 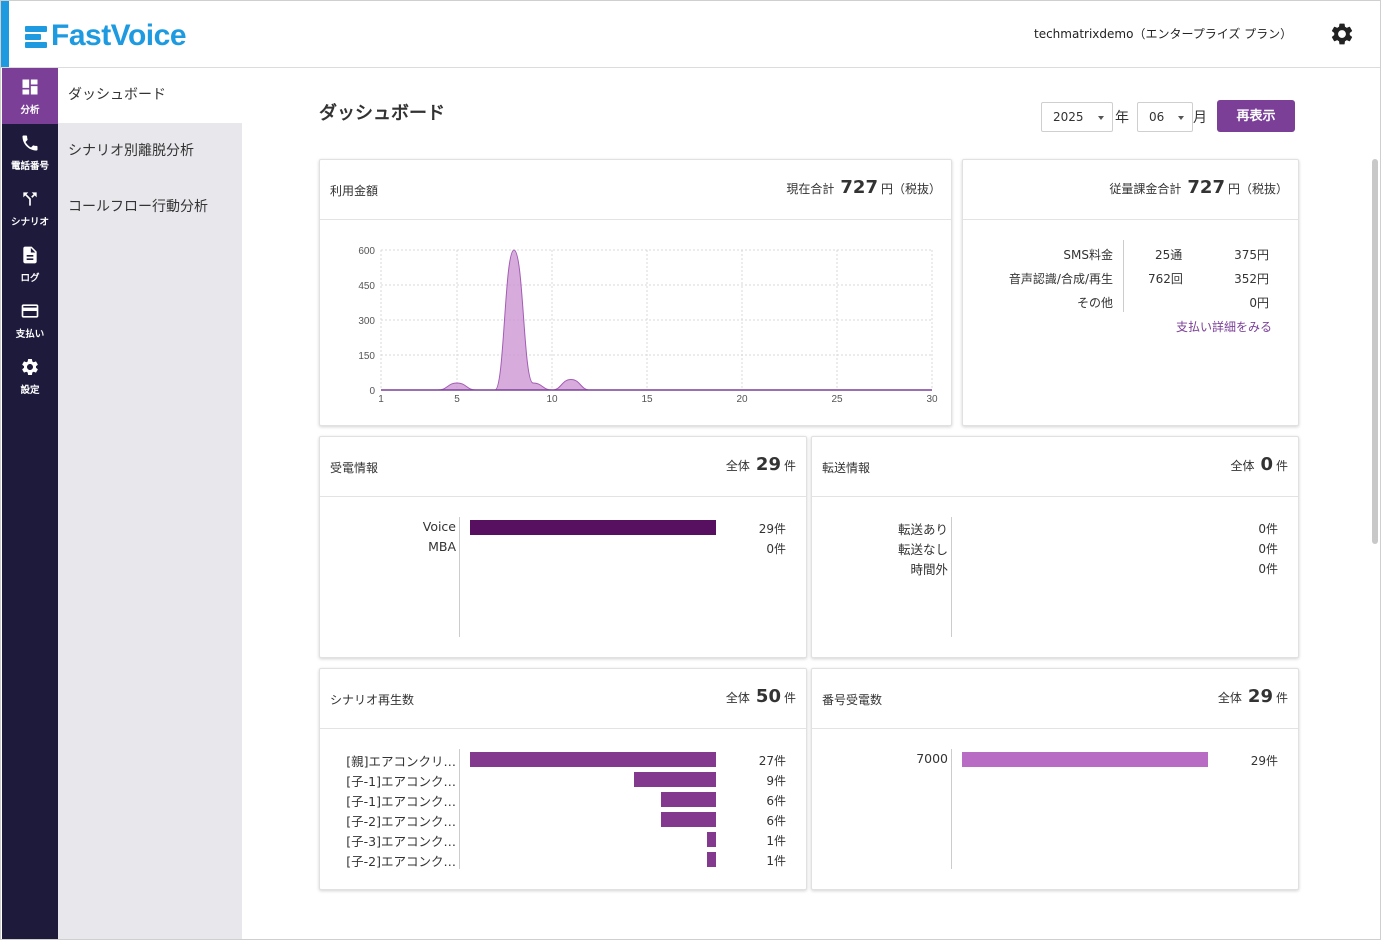 What do you see at coordinates (119, 35) in the screenshot?
I see `logo-text: FastVoice` at bounding box center [119, 35].